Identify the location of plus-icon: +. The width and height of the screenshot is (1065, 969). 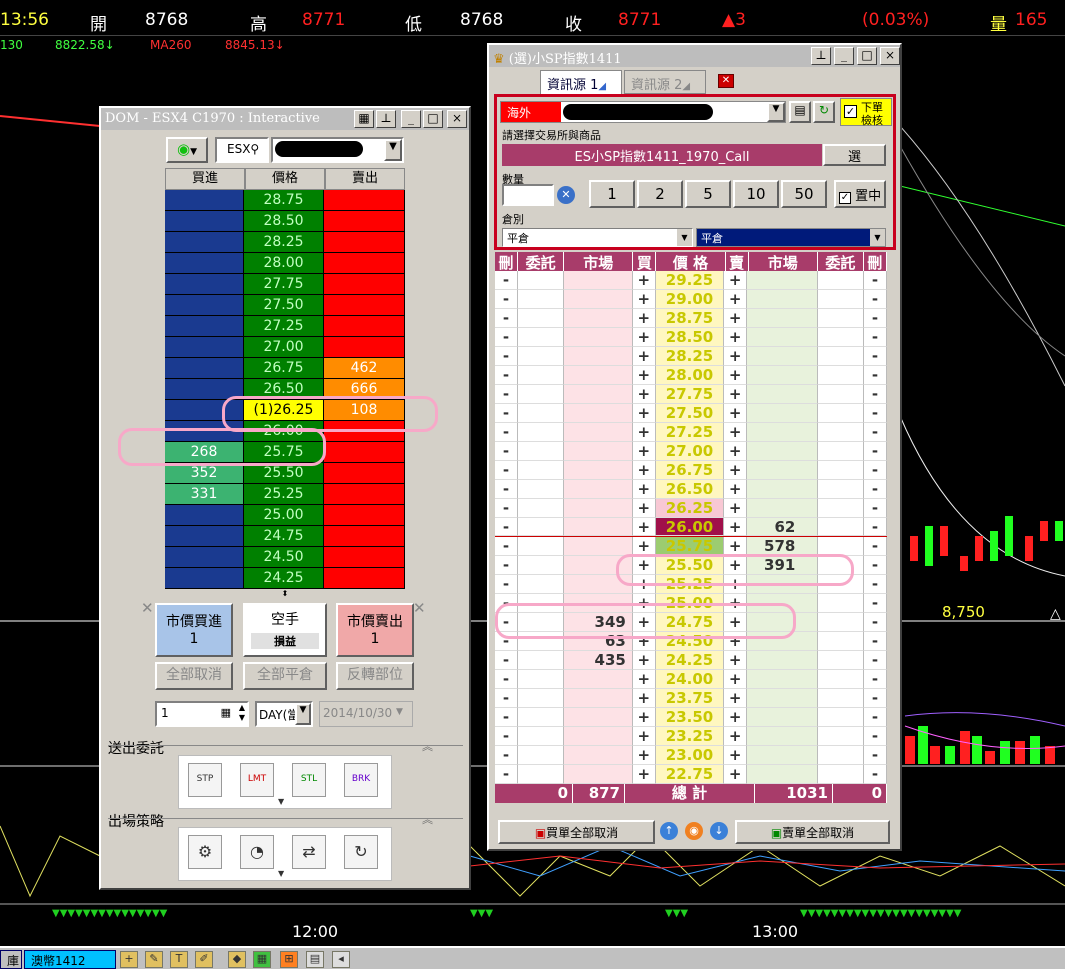
(129, 959).